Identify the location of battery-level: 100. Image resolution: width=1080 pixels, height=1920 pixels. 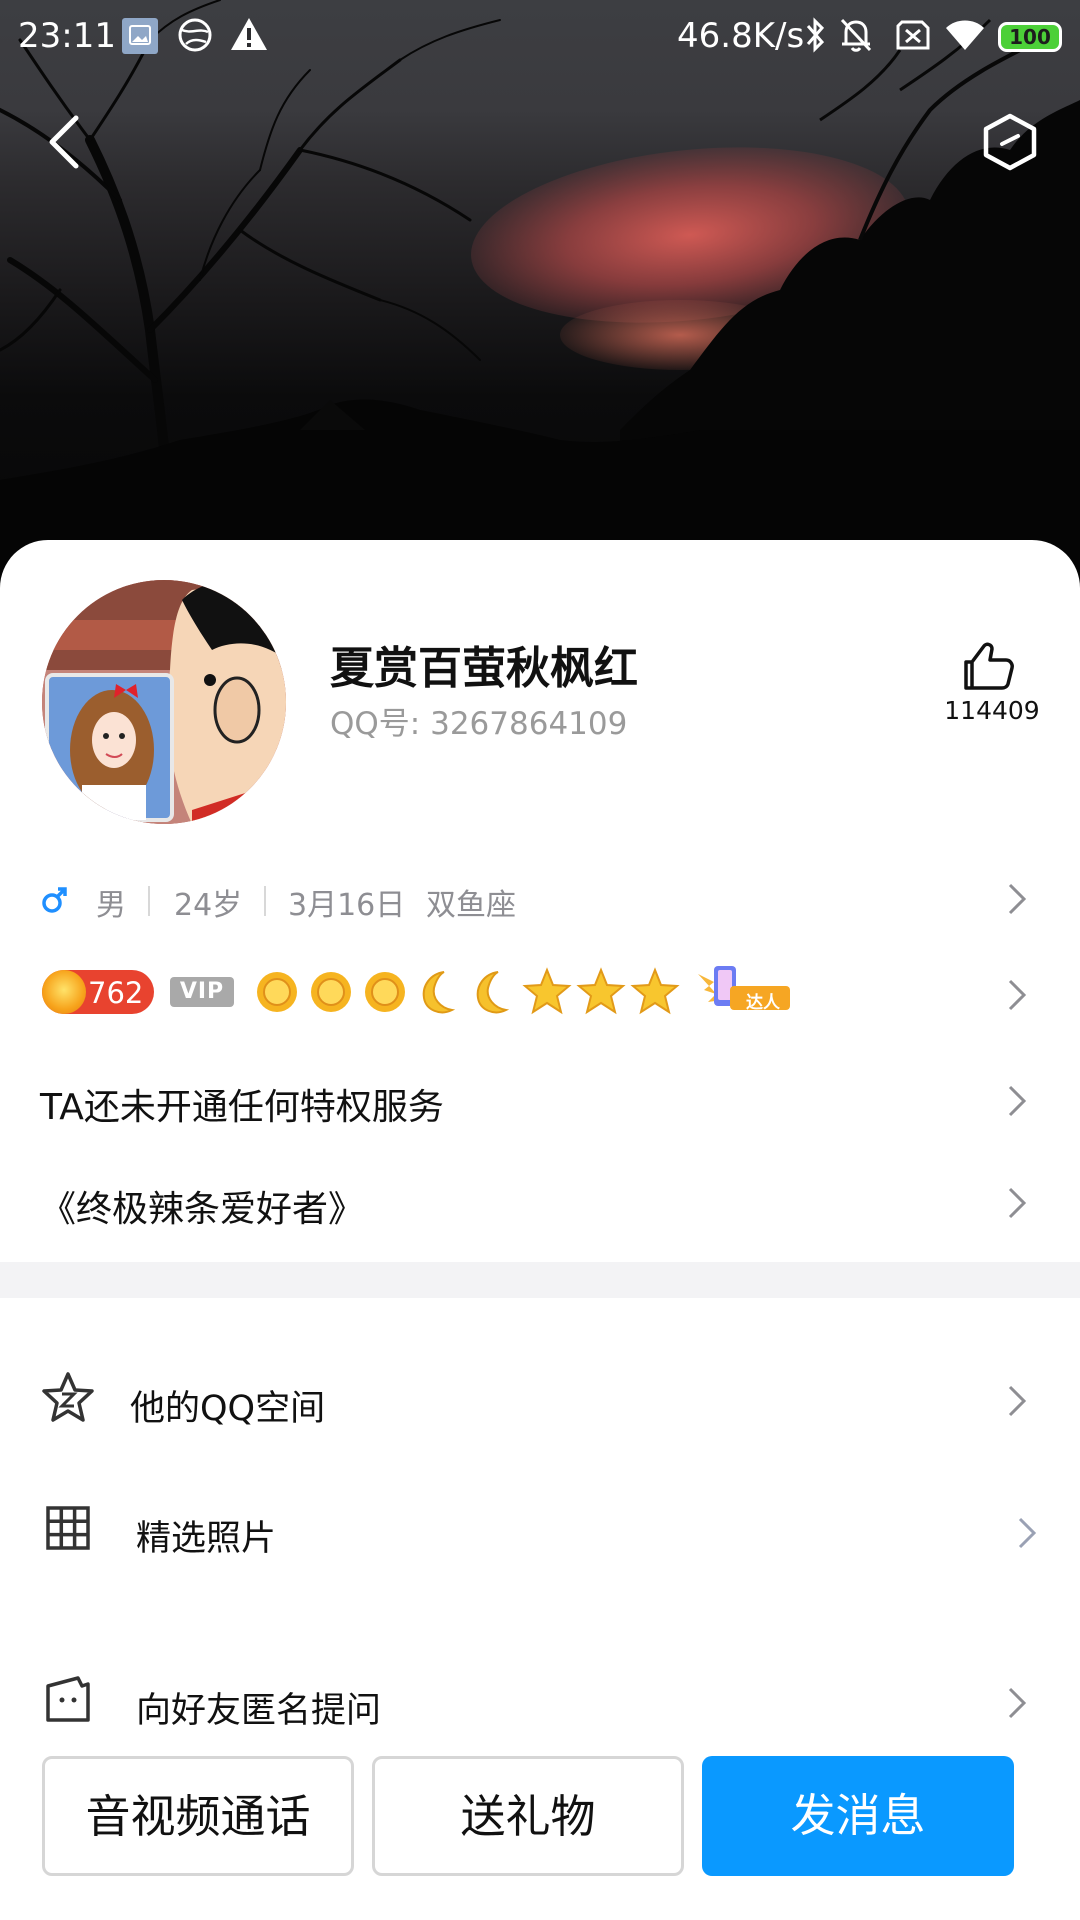
(1030, 37).